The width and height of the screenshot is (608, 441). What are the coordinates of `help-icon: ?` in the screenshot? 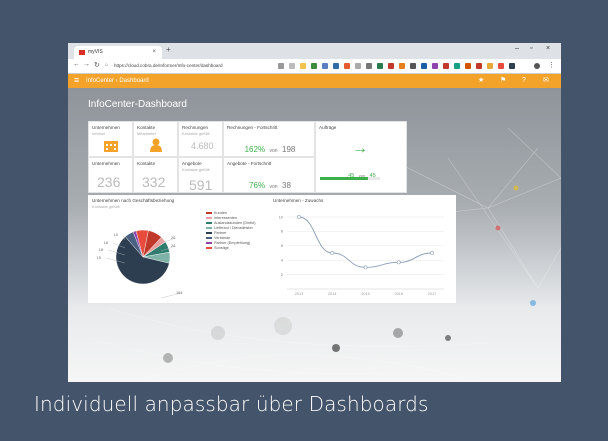 It's located at (524, 81).